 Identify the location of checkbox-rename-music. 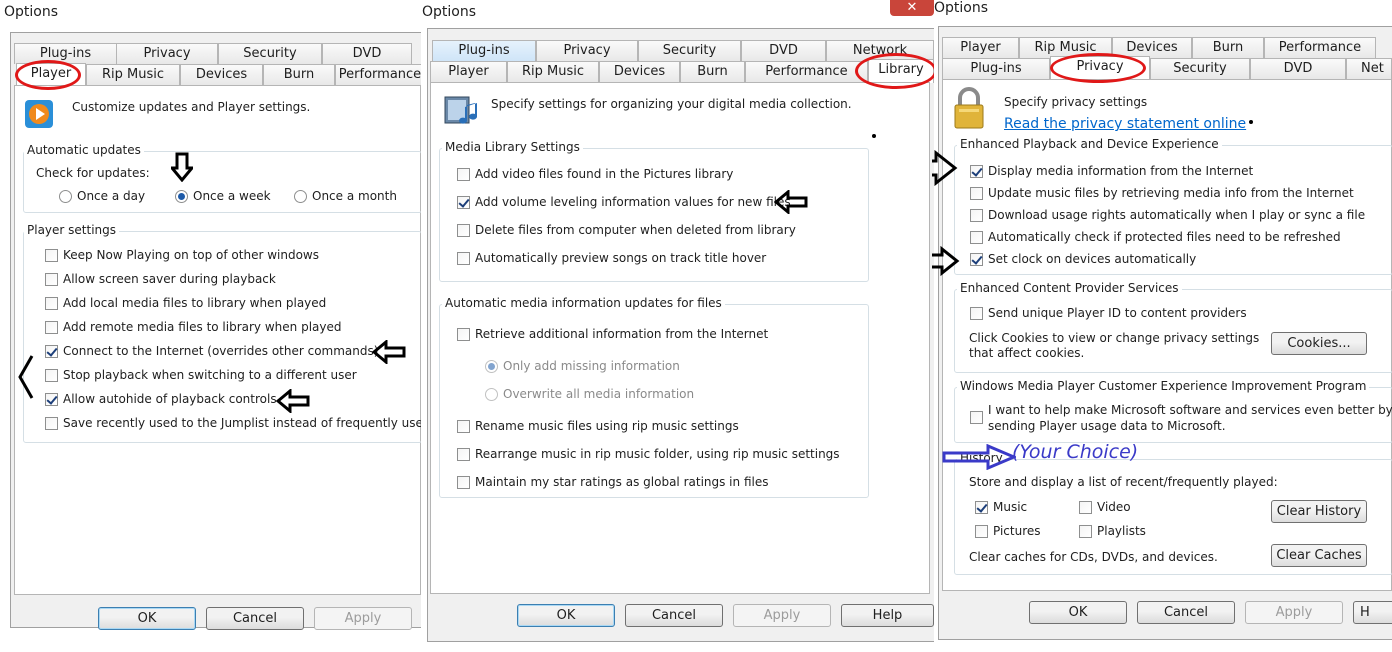
(463, 426).